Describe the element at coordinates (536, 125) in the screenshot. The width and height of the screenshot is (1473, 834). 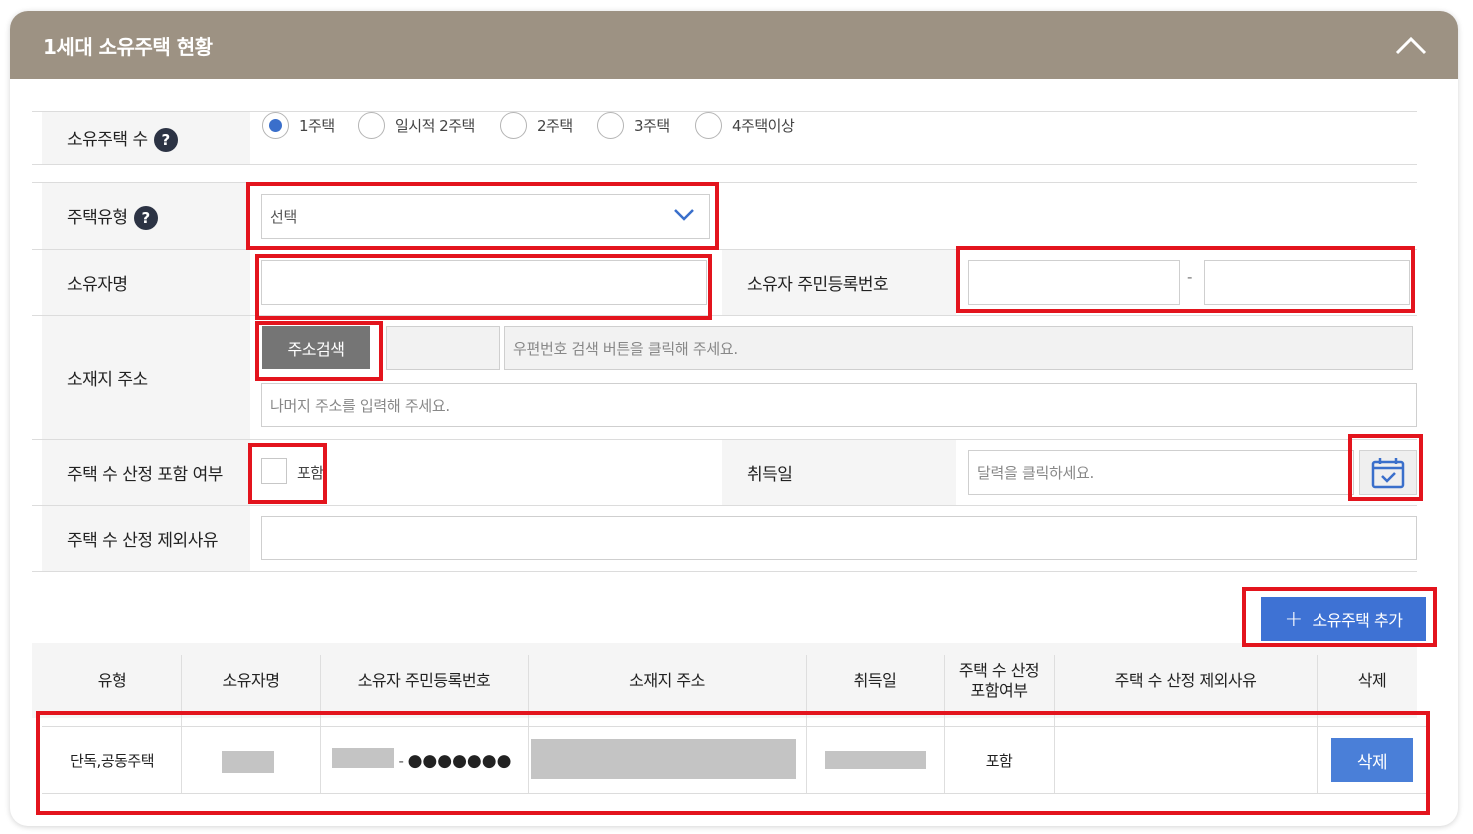
I see `radio-2-house: 2주택` at that location.